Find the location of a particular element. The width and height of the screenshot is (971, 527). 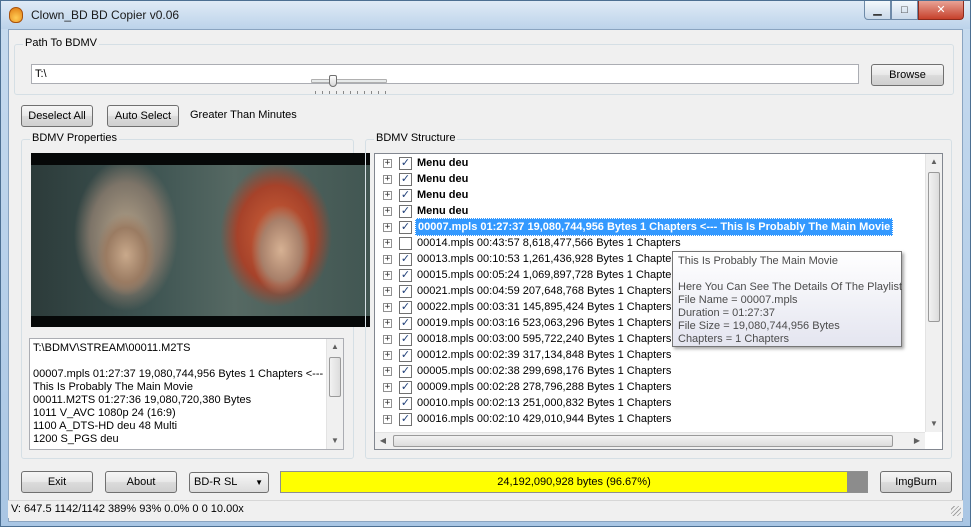

title-bar: Clown_BD BD Copier v0.06 ▁ □ ✕ is located at coordinates (485, 15).